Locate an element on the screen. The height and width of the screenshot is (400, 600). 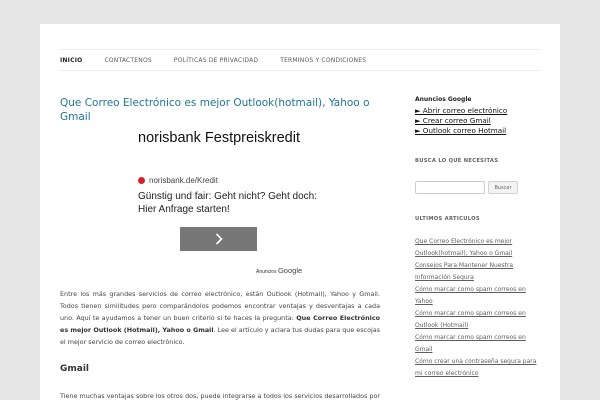
ad-favicon-icon is located at coordinates (141, 180).